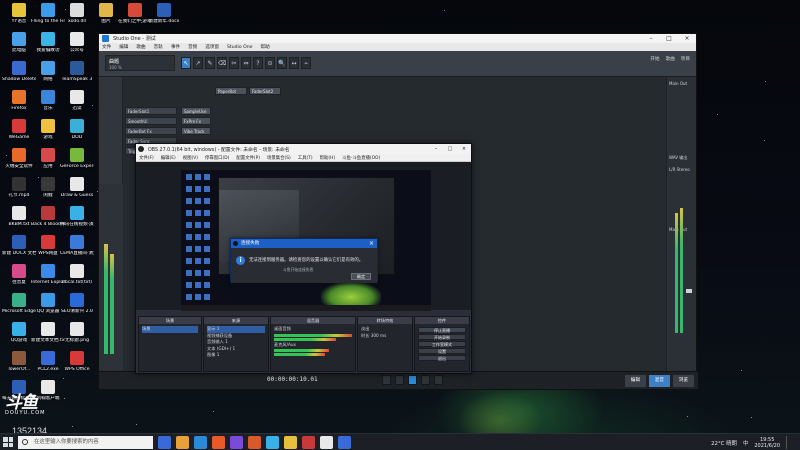 The image size is (800, 450). I want to click on menu-item: 文件(F), so click(146, 158).